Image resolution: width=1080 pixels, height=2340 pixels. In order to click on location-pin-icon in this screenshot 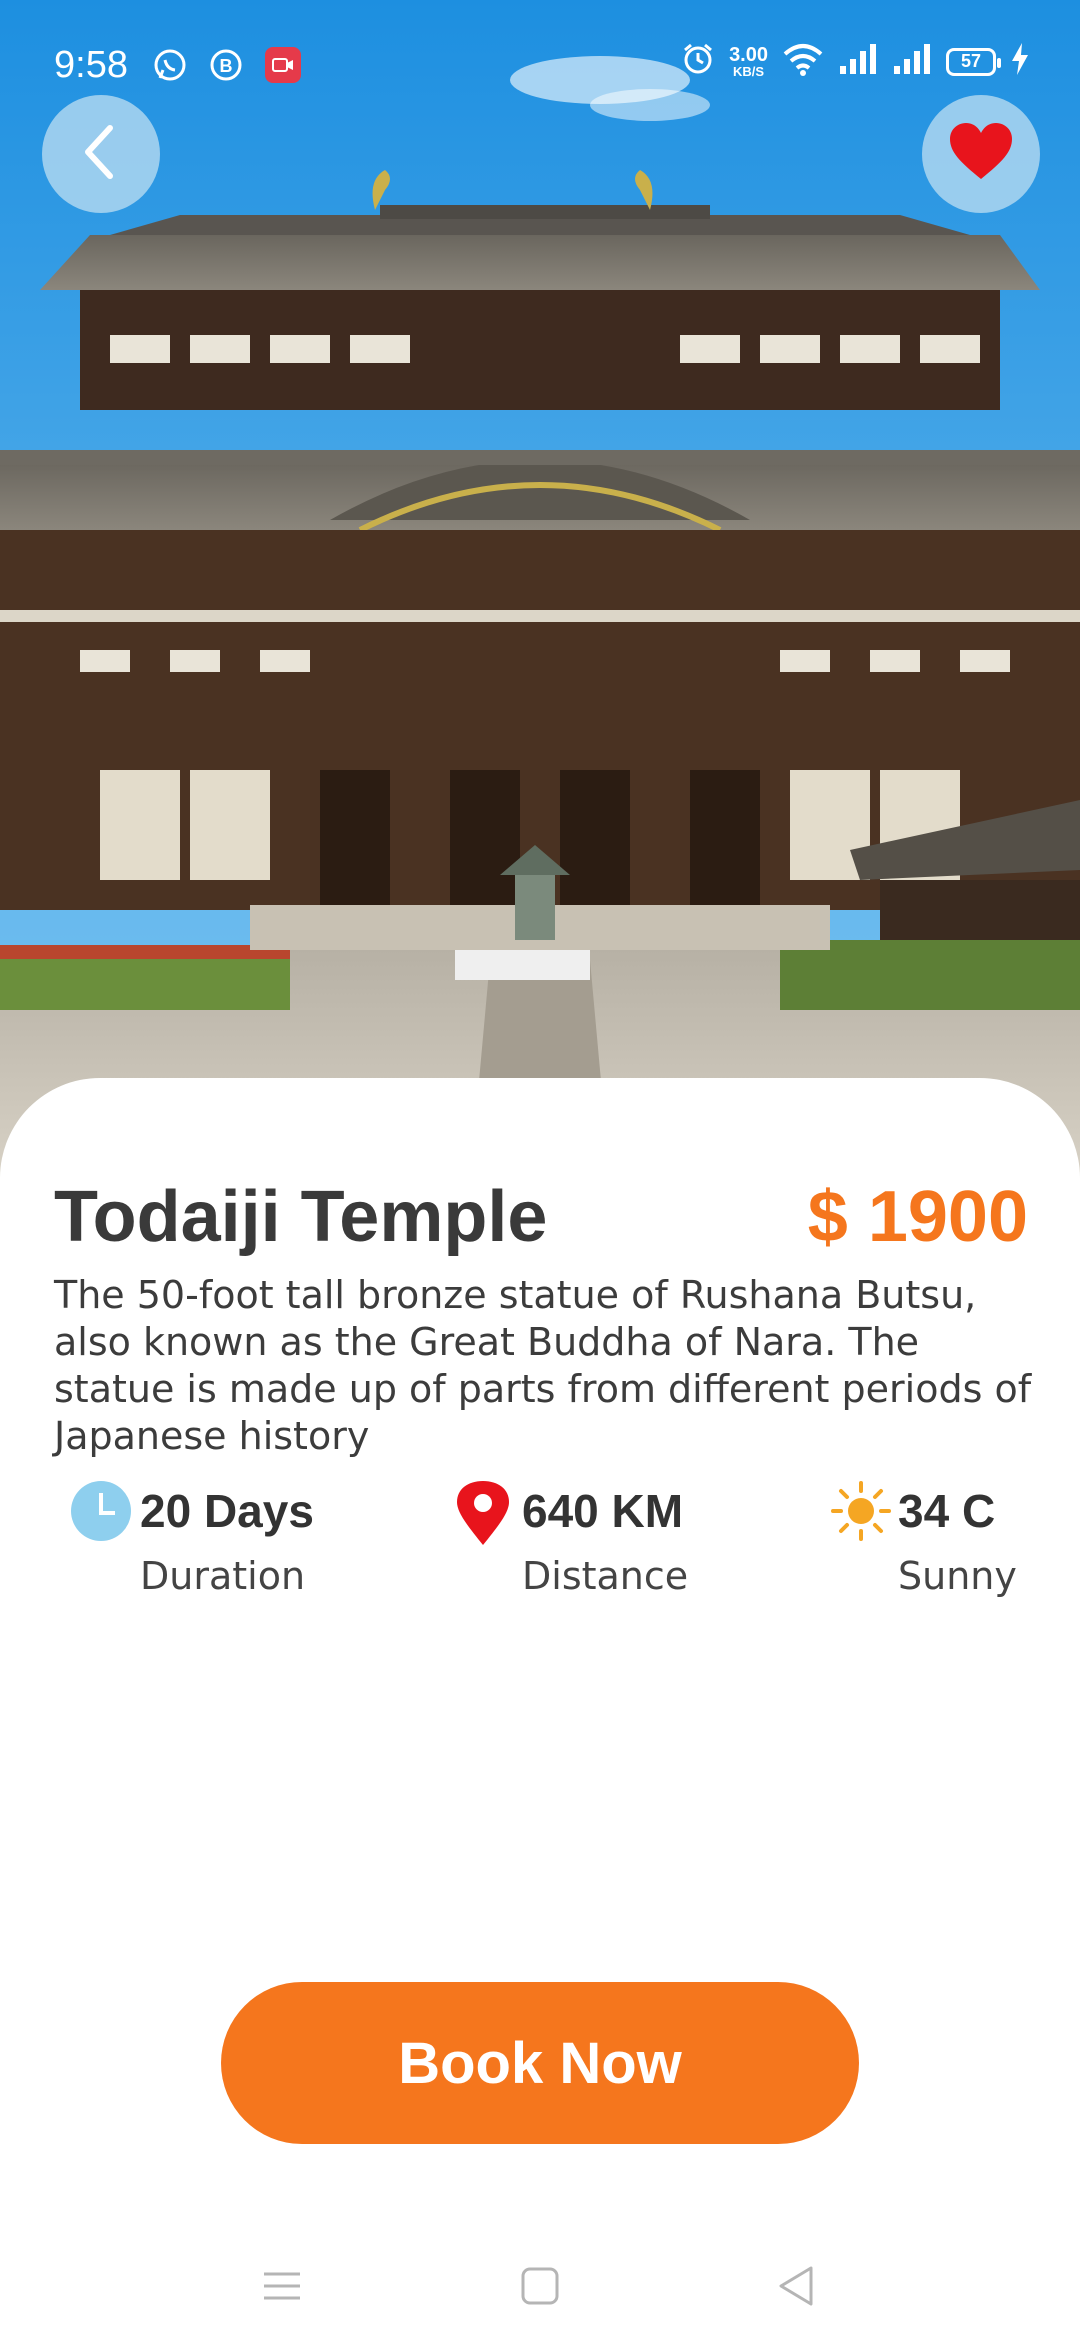, I will do `click(483, 1515)`.